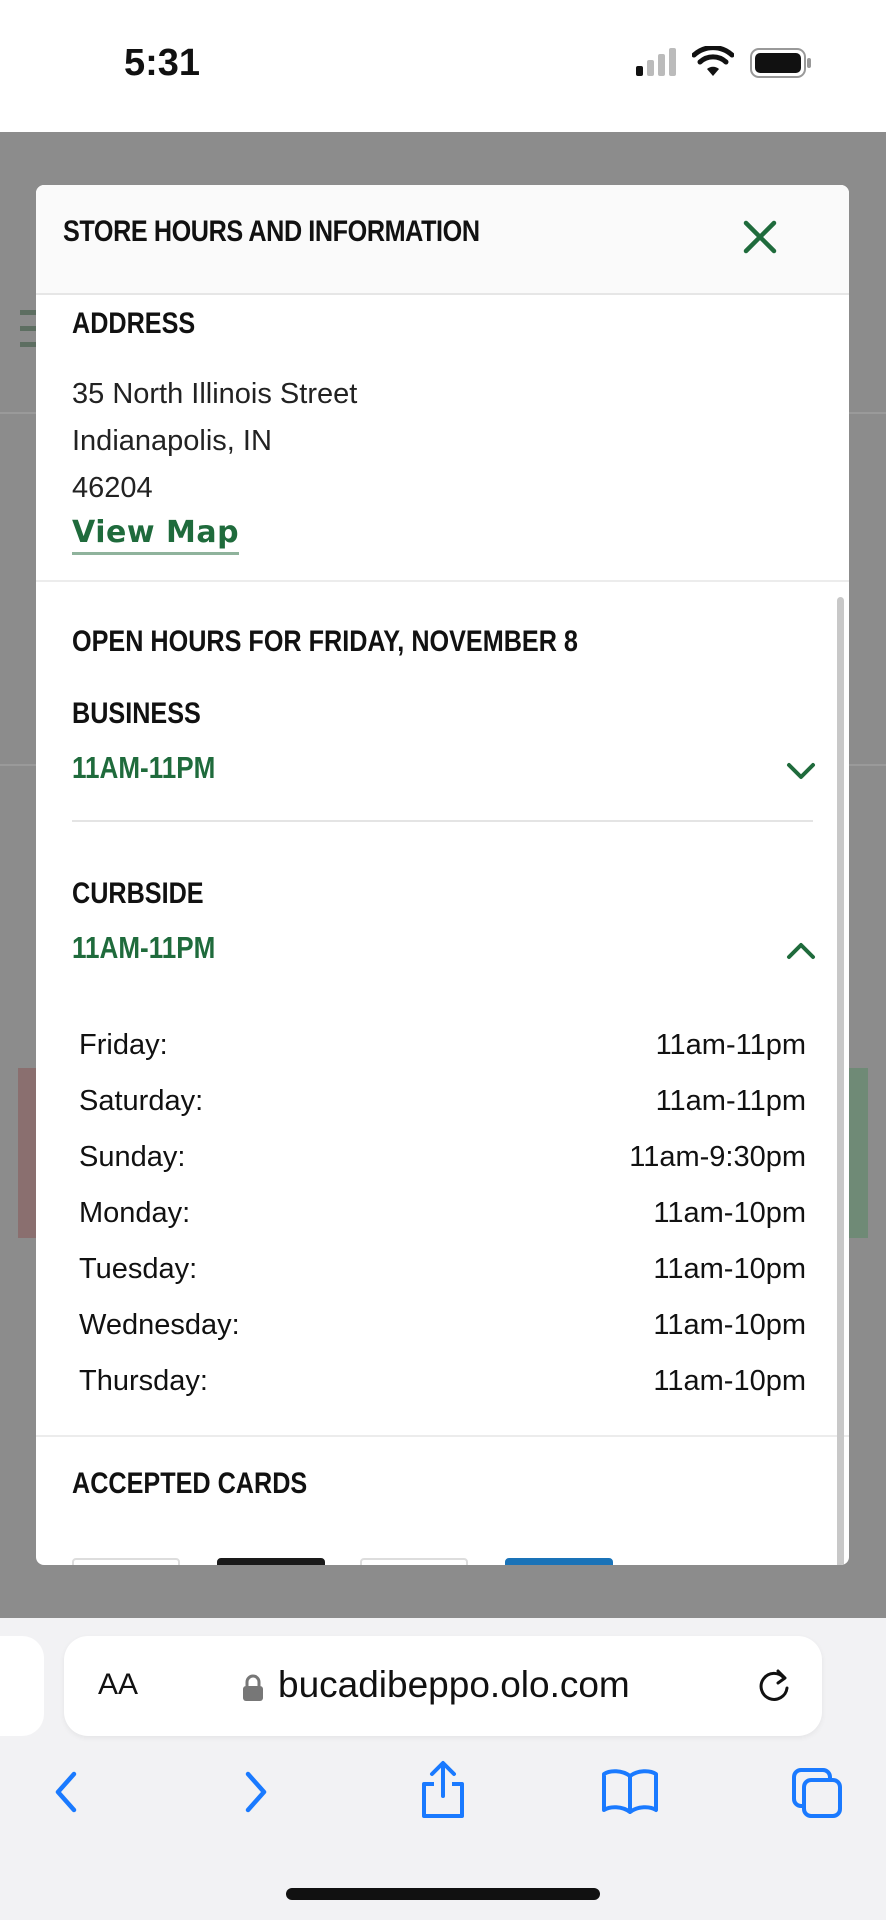 The height and width of the screenshot is (1920, 886). I want to click on accepted-cards-heading: Accepted Cards, so click(190, 1483).